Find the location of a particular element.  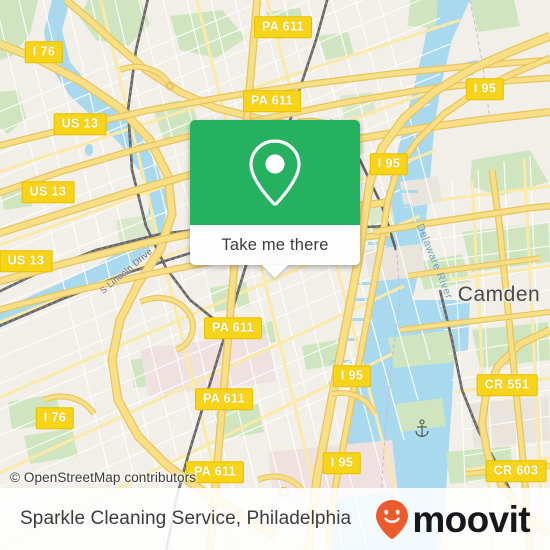

place-name-label: Sparkle Cleaning Service, Philadelphia is located at coordinates (186, 518).